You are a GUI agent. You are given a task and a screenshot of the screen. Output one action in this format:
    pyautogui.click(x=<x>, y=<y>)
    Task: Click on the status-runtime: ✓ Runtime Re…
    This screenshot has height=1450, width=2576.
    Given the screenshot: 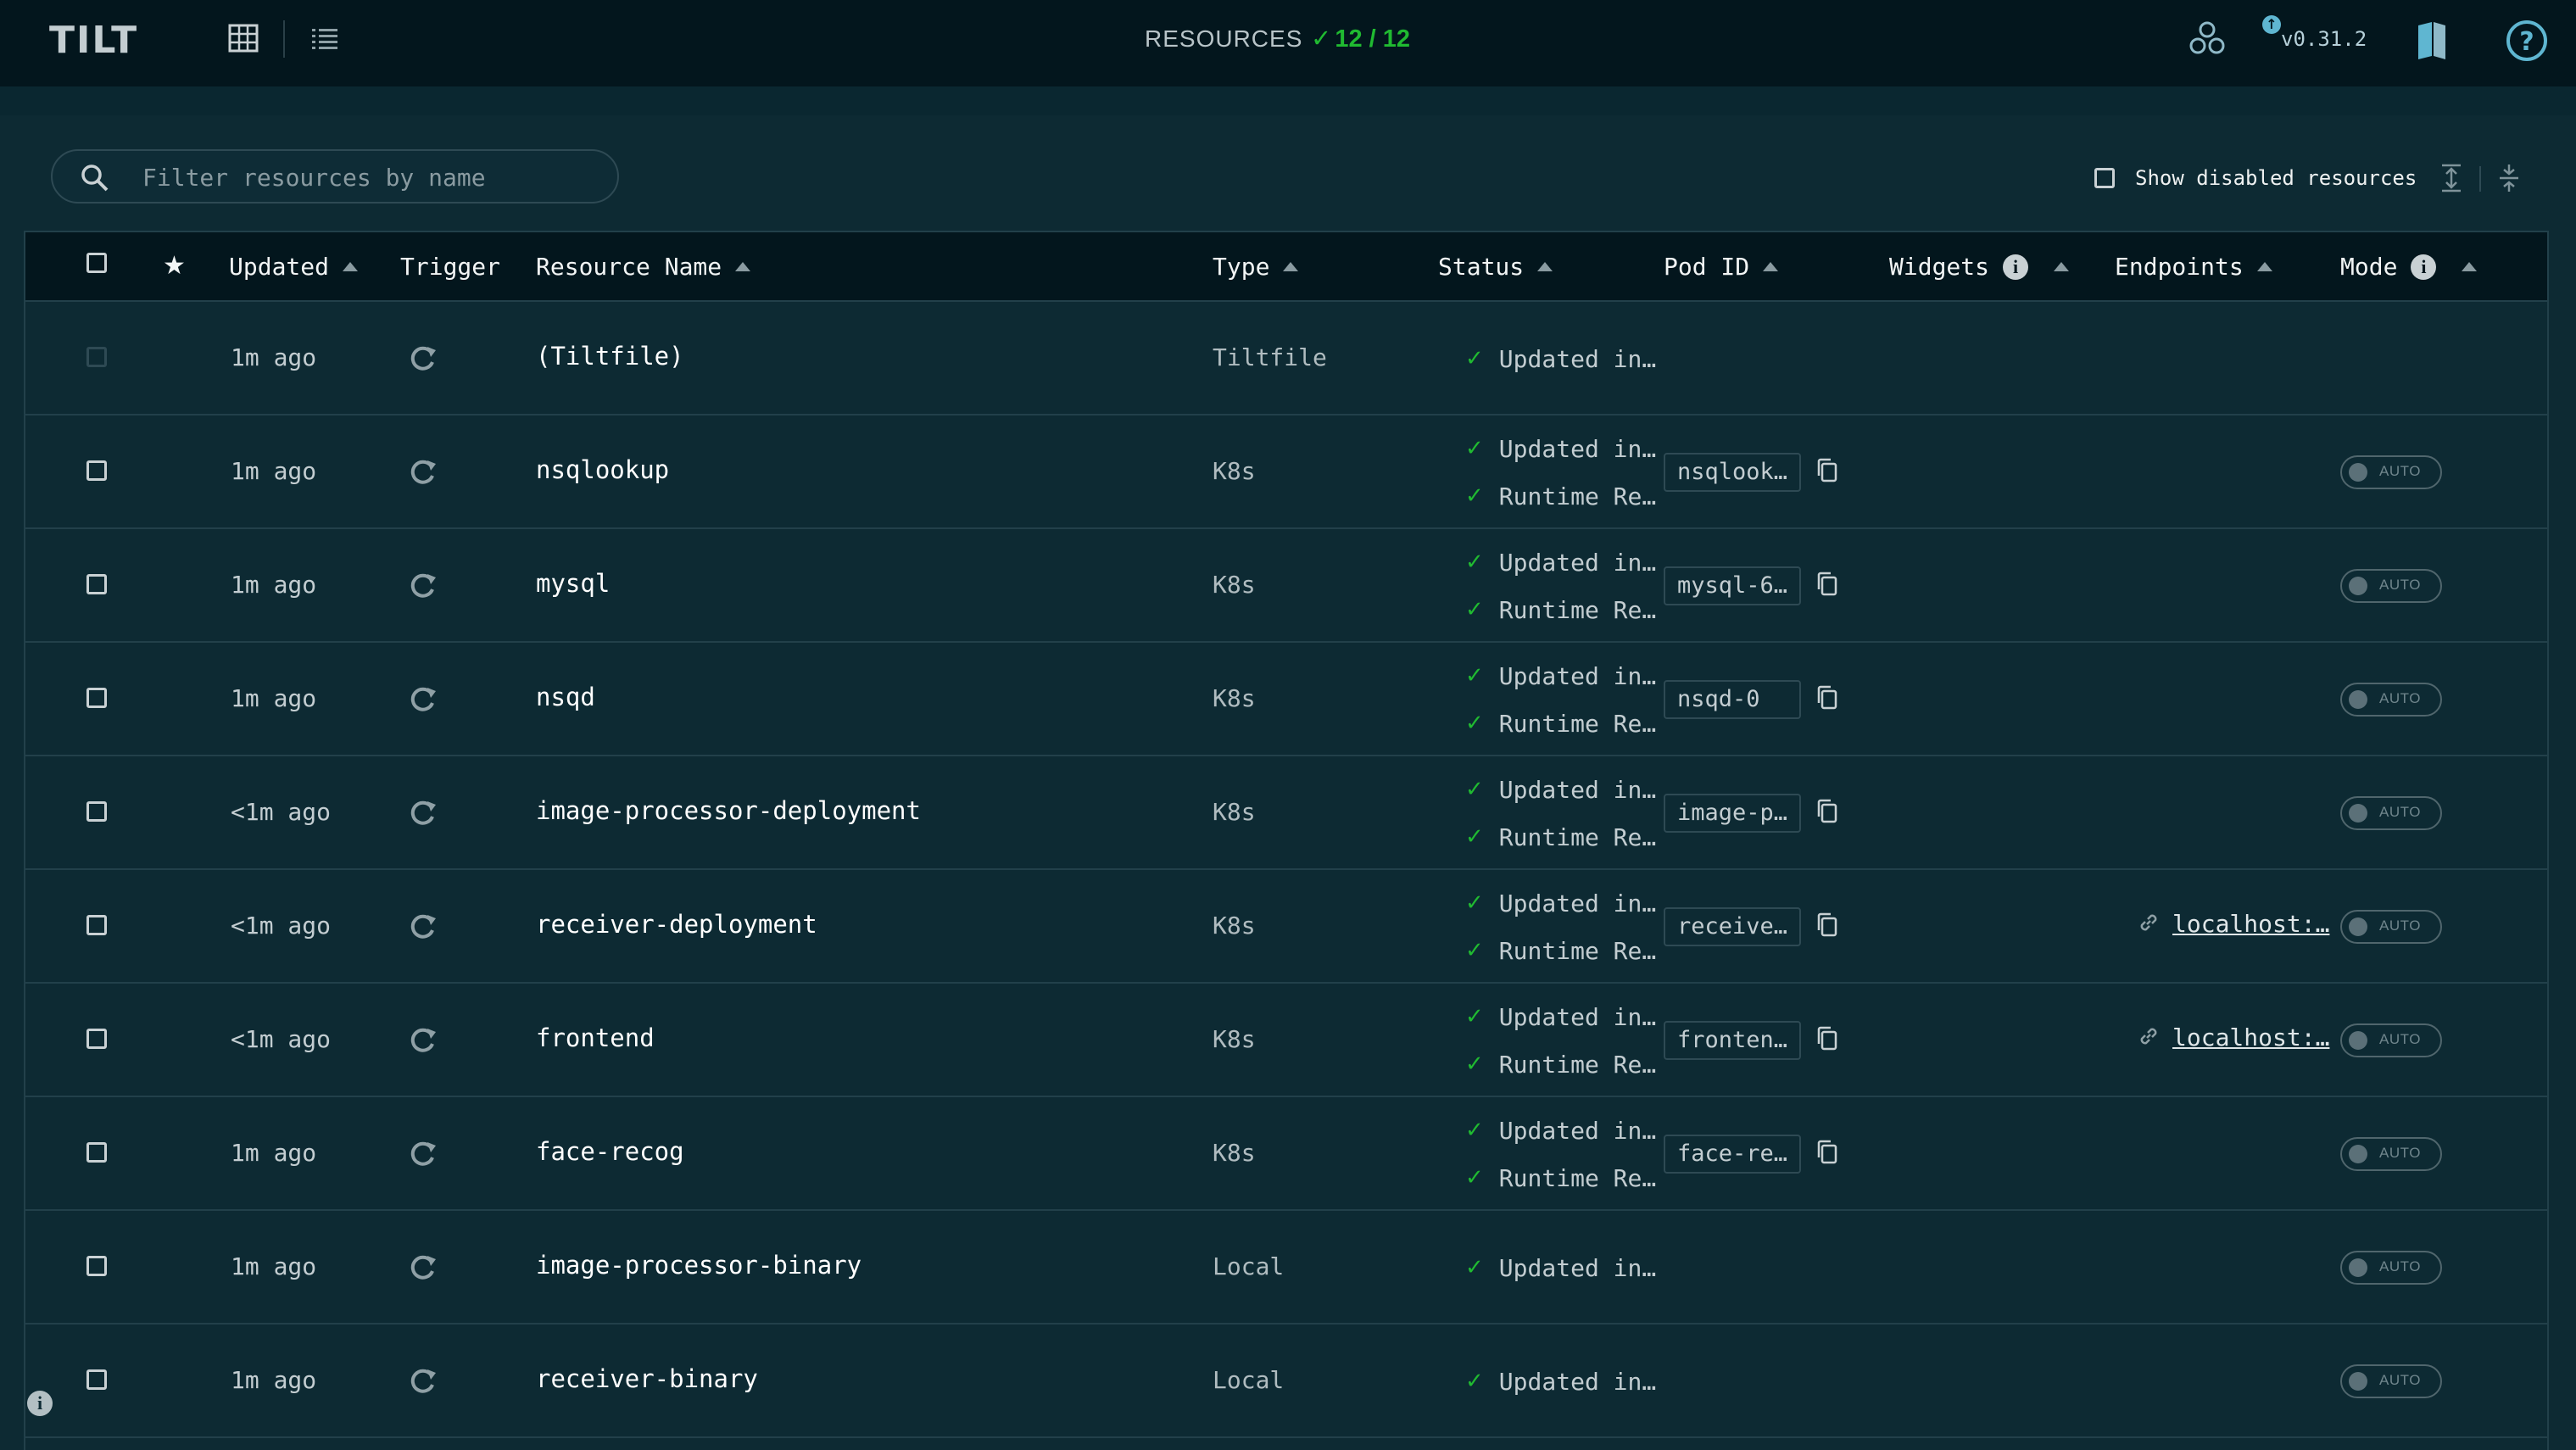 What is the action you would take?
    pyautogui.click(x=1560, y=496)
    